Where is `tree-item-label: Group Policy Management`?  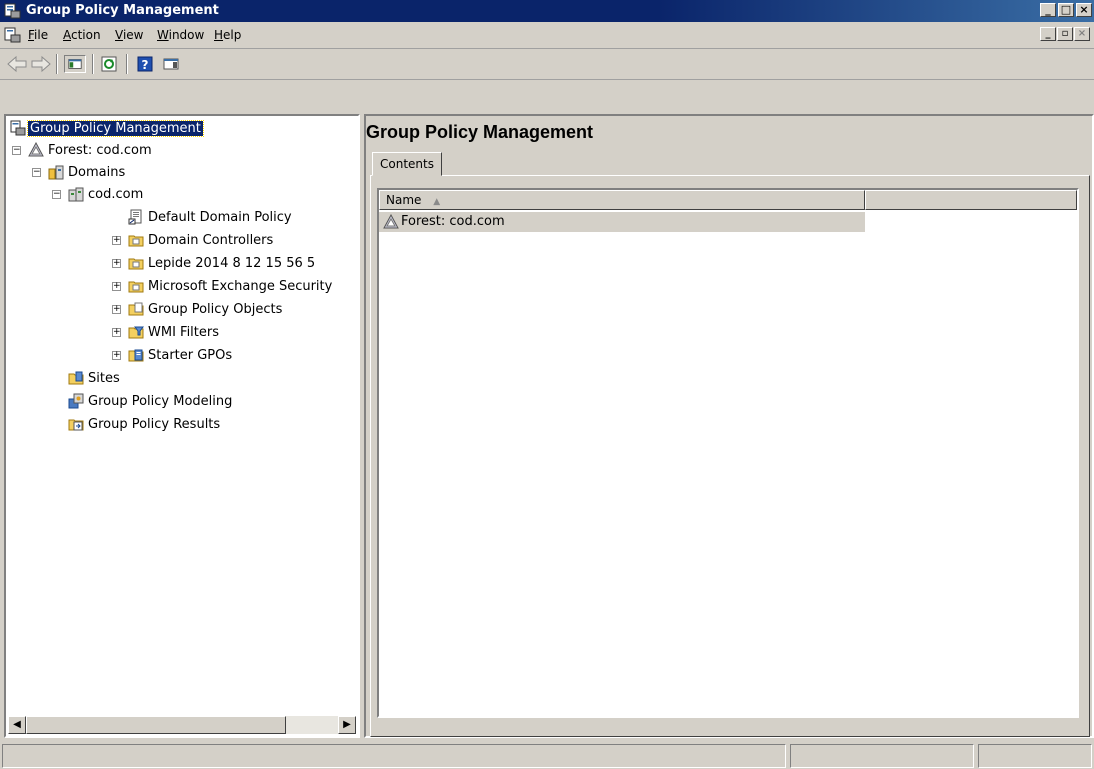 tree-item-label: Group Policy Management is located at coordinates (115, 128).